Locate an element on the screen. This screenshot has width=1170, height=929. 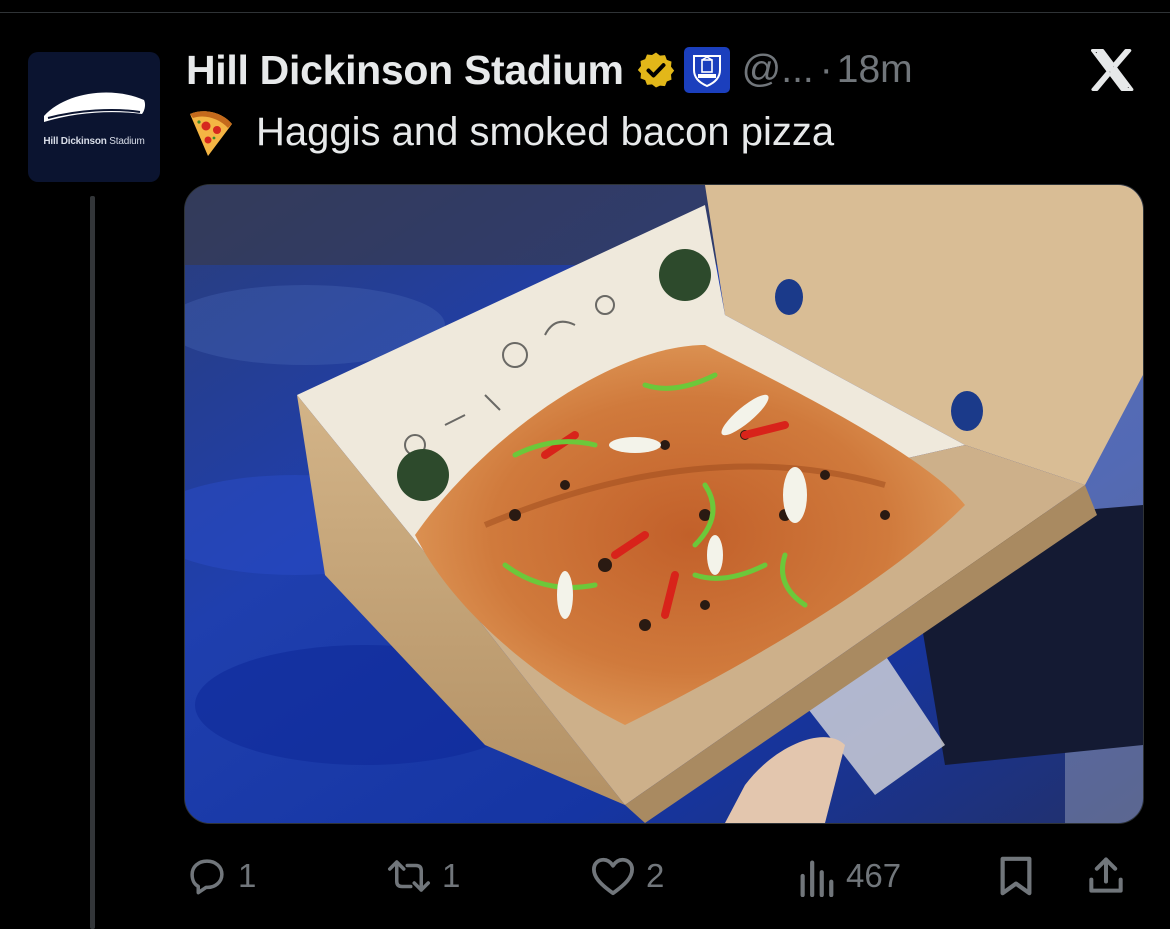
post-header: Hill Dickinson Stadium @... · 18m is located at coordinates (549, 70).